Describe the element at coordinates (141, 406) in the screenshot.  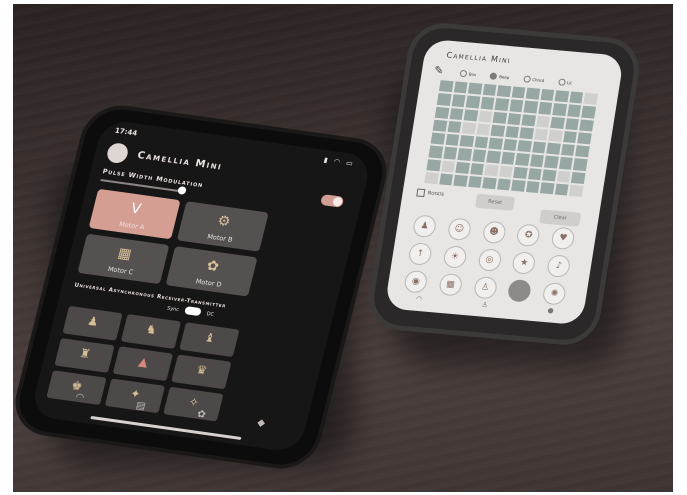
I see `layers-icon: ▤` at that location.